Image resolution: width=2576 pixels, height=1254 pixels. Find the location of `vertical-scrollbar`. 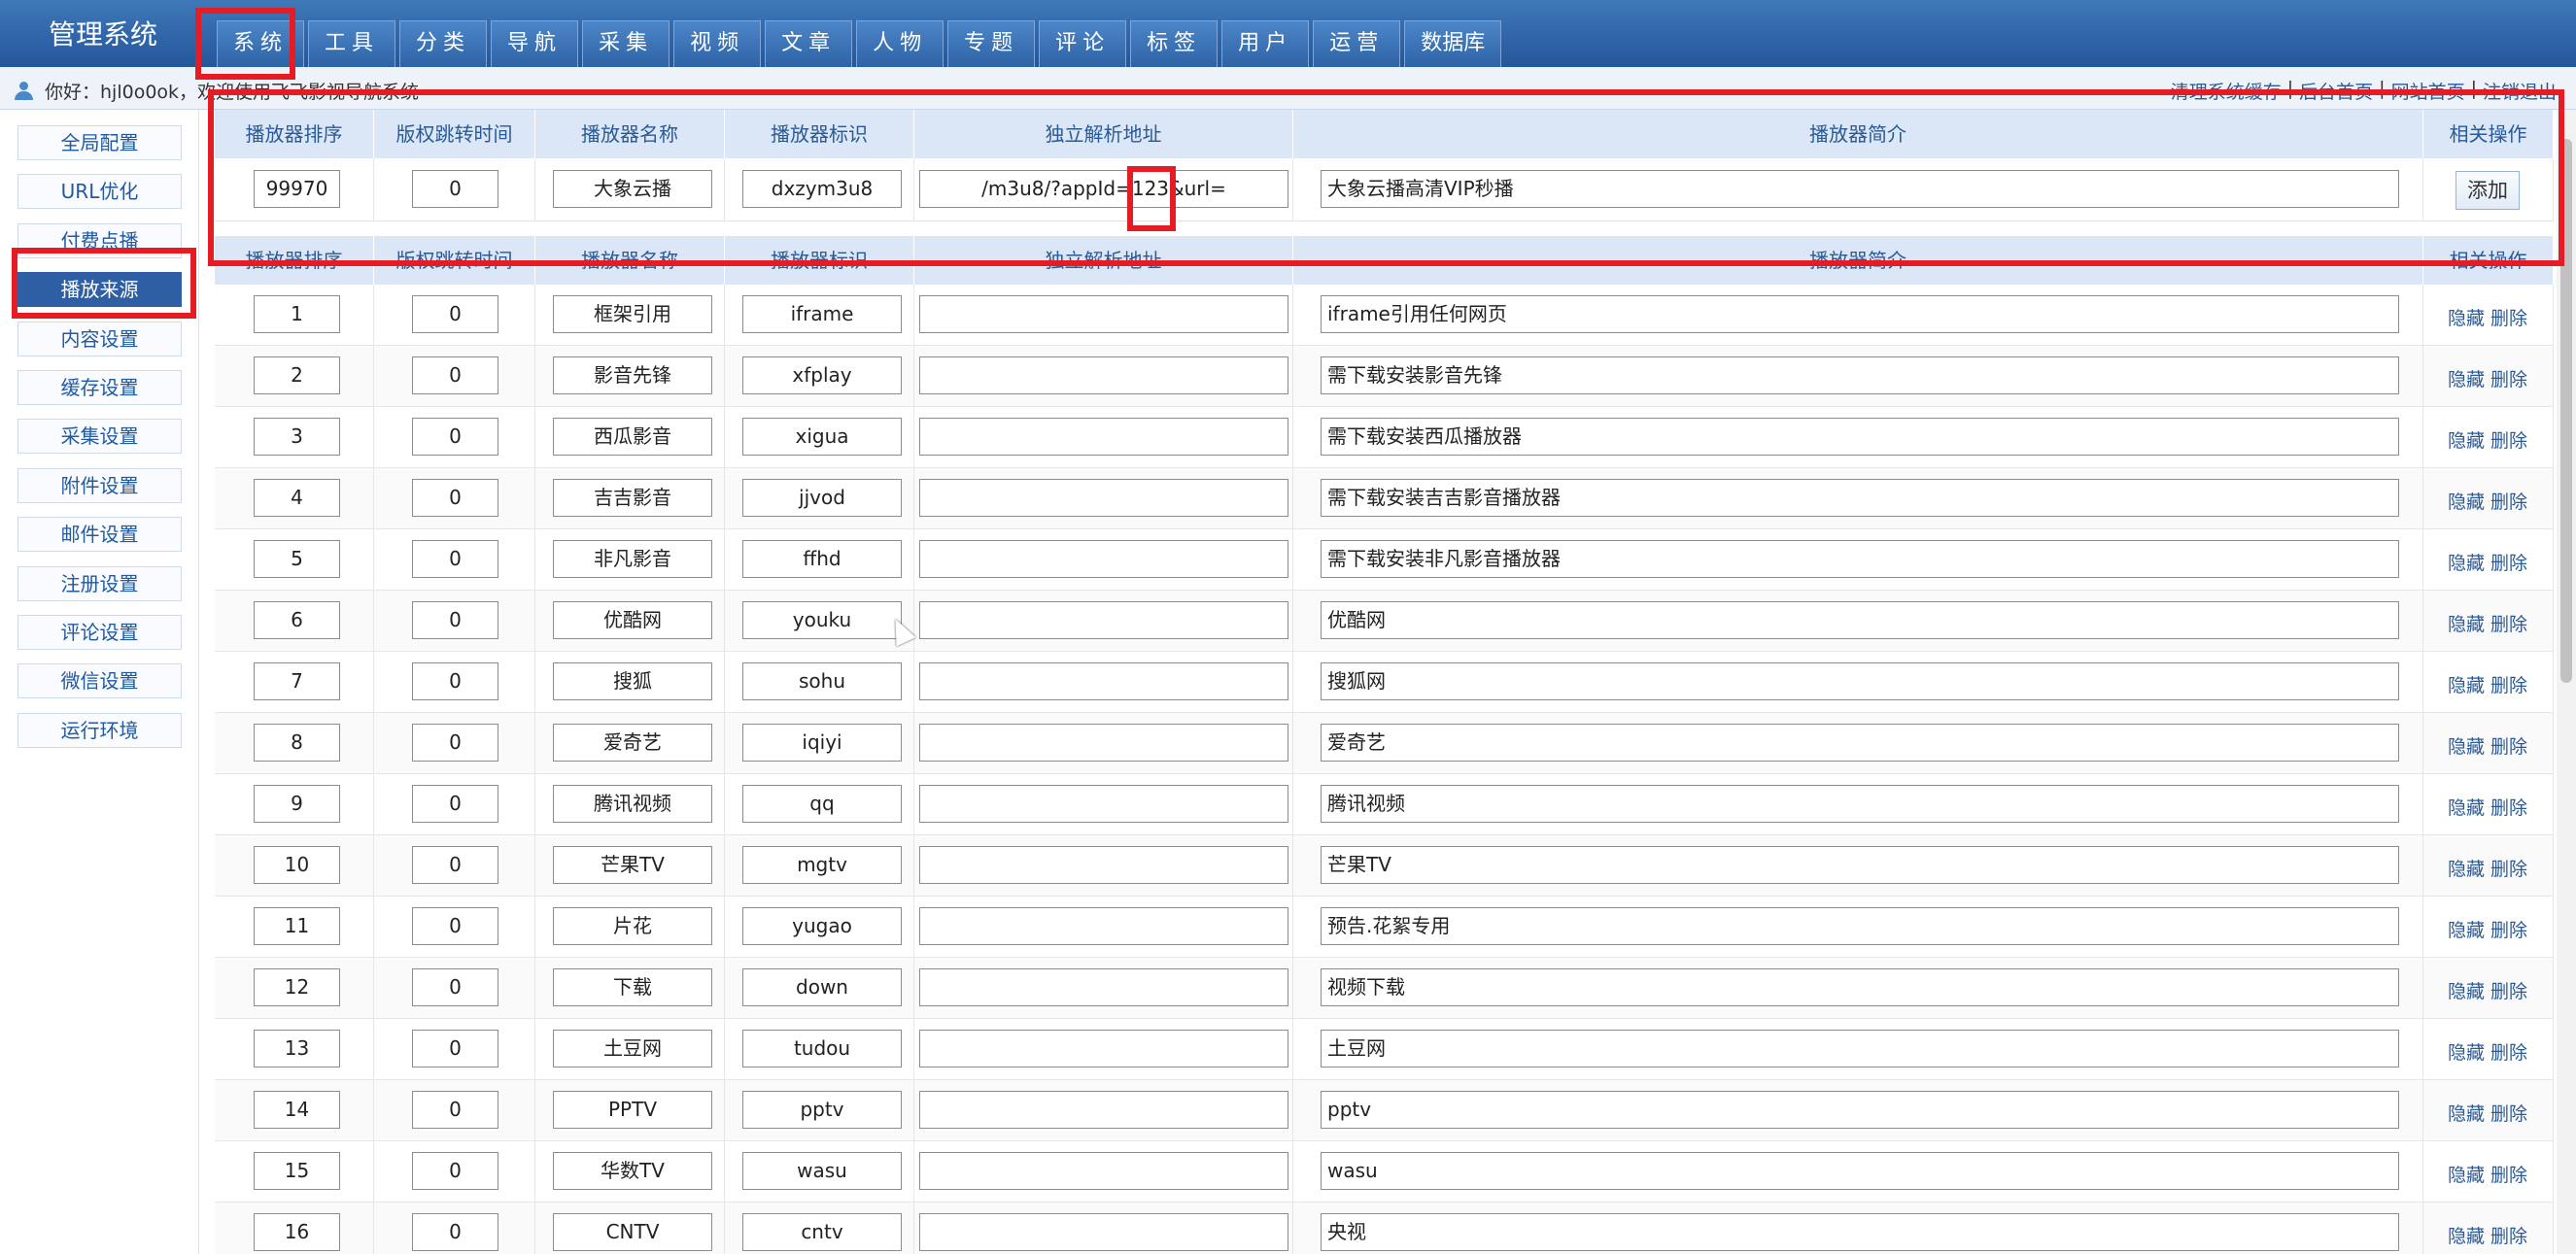

vertical-scrollbar is located at coordinates (2566, 682).